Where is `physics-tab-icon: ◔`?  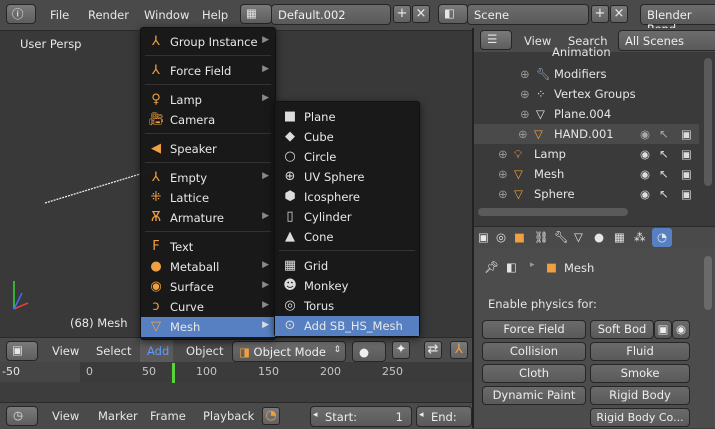
physics-tab-icon: ◔ is located at coordinates (662, 237).